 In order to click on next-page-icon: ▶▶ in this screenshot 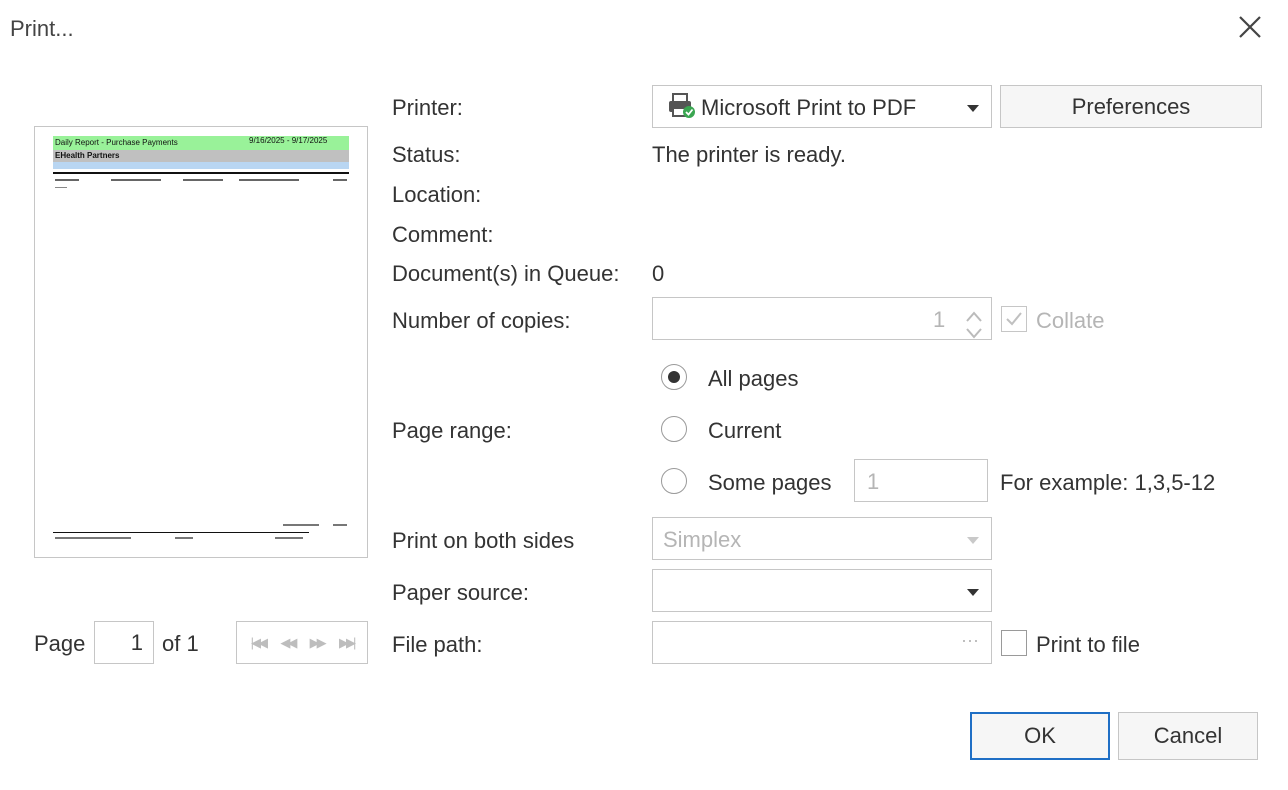, I will do `click(318, 643)`.